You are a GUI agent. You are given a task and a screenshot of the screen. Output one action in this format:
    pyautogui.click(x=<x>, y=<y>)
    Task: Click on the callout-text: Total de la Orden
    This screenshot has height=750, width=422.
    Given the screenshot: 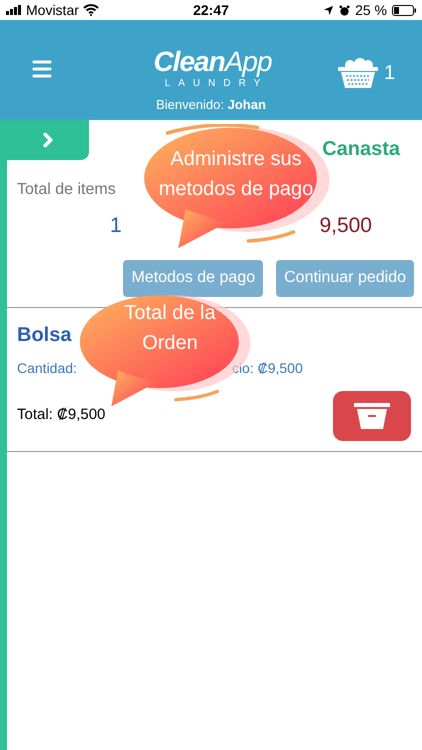 What is the action you would take?
    pyautogui.click(x=170, y=328)
    